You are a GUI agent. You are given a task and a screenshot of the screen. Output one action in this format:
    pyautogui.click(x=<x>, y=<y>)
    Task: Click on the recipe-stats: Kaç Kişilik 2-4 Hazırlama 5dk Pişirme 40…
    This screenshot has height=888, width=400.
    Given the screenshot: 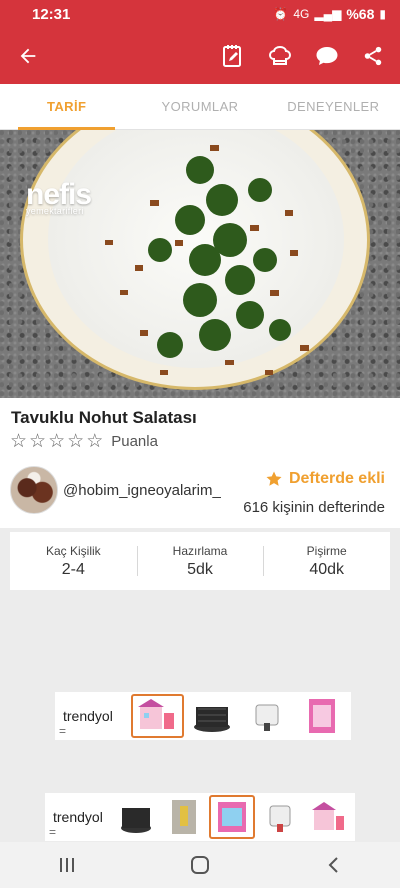 What is the action you would take?
    pyautogui.click(x=200, y=561)
    